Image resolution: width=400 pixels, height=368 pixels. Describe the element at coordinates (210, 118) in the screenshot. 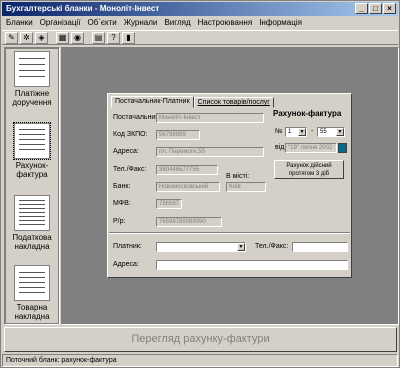

I see `supplier-field: Моноліт-Інвест` at that location.